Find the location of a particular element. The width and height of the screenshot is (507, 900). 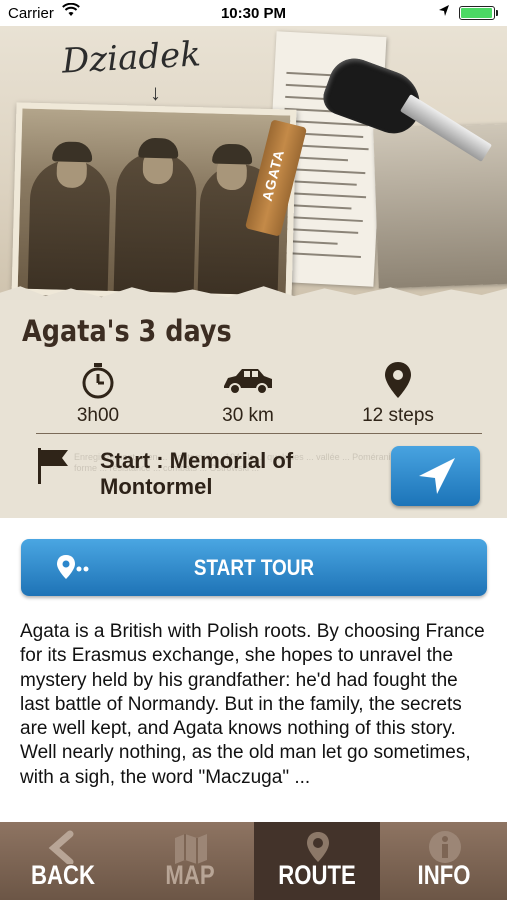

info-icon is located at coordinates (445, 847).